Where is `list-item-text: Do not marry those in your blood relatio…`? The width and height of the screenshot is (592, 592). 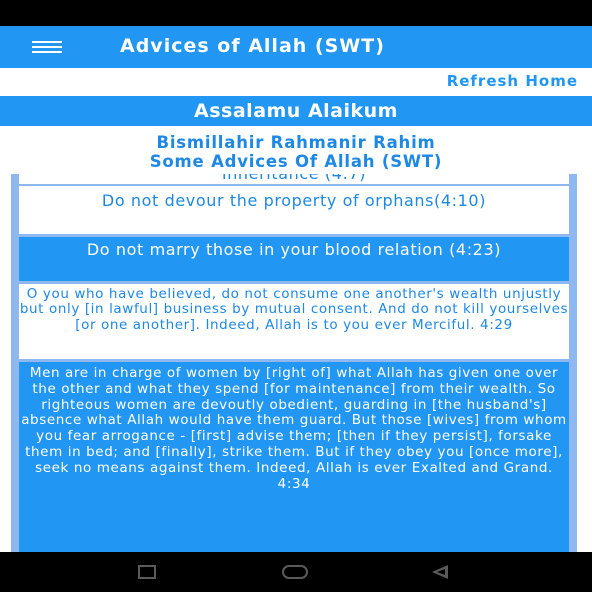
list-item-text: Do not marry those in your blood relatio… is located at coordinates (294, 249).